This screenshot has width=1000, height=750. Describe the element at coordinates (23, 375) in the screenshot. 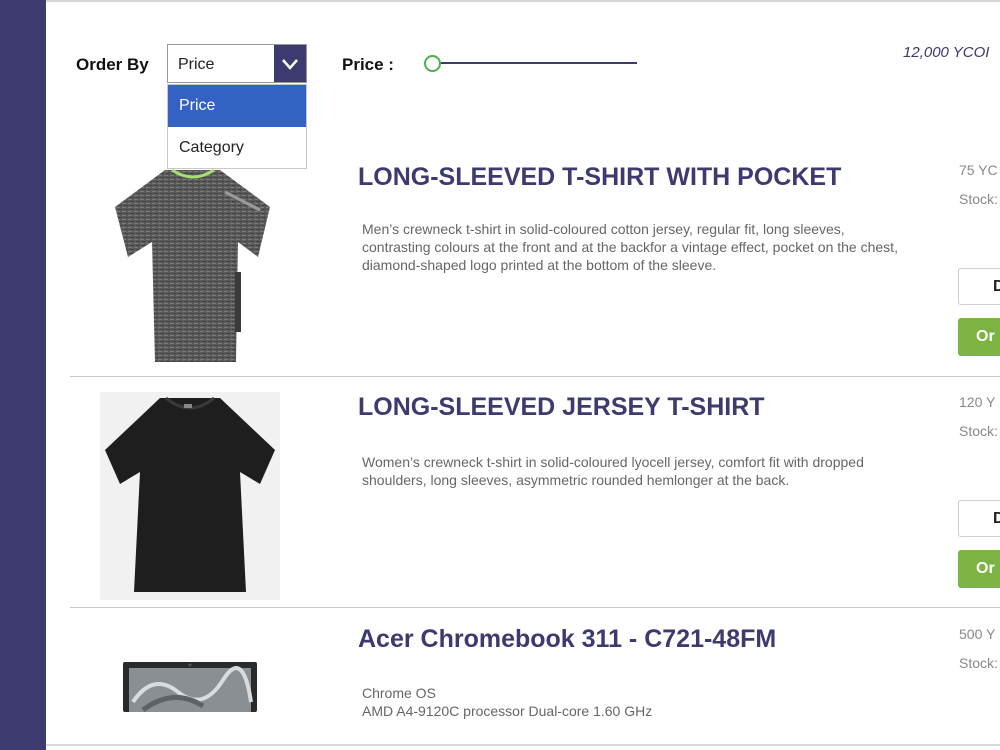

I see `left-sidebar-rail` at that location.